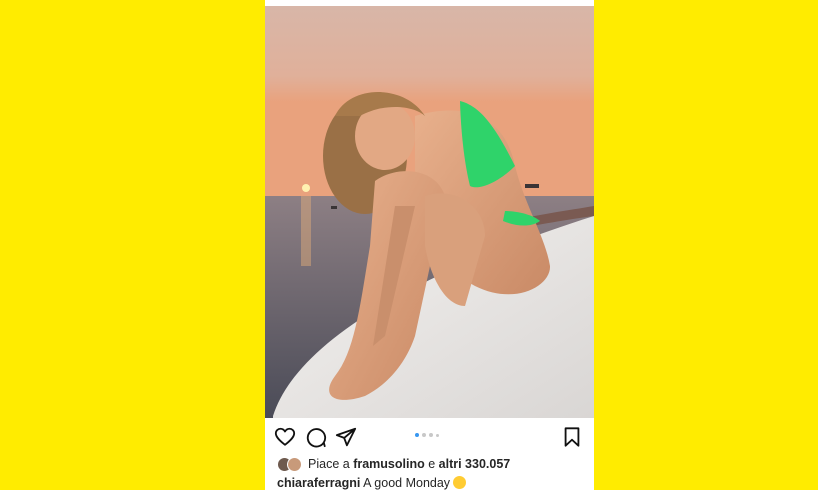  I want to click on smiling-face-with-tear-icon, so click(460, 482).